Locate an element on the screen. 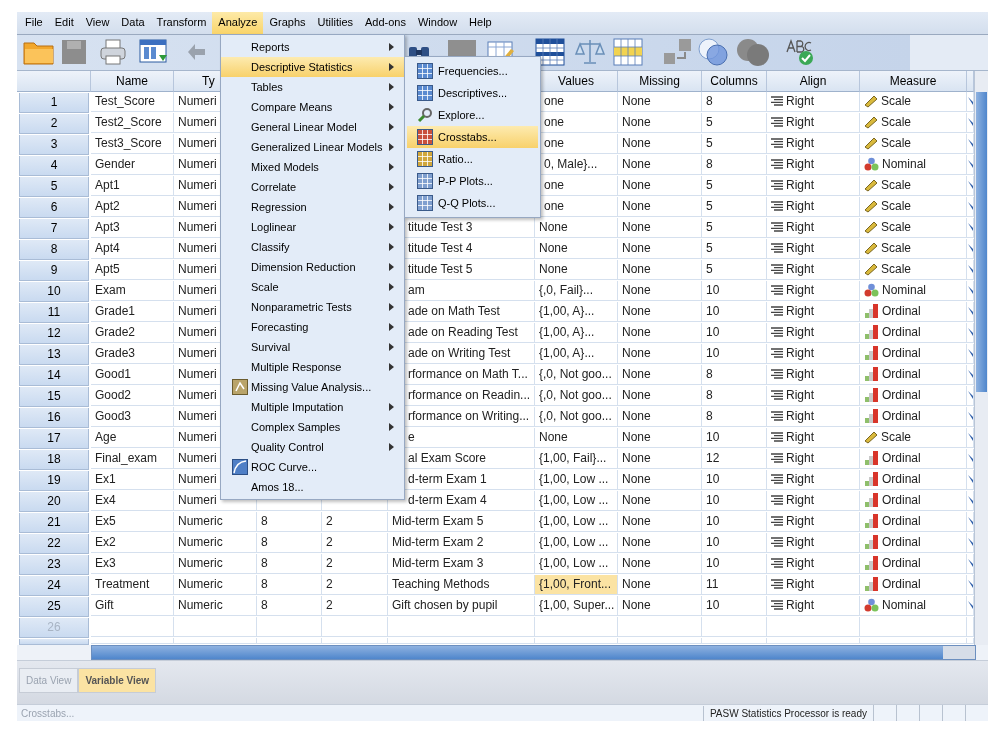 The width and height of the screenshot is (1003, 731). row-number: 4 is located at coordinates (54, 165).